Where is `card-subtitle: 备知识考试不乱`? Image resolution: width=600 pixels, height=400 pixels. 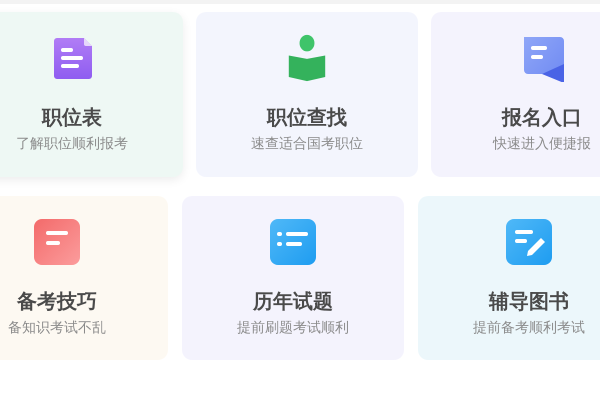
card-subtitle: 备知识考试不乱 is located at coordinates (57, 328).